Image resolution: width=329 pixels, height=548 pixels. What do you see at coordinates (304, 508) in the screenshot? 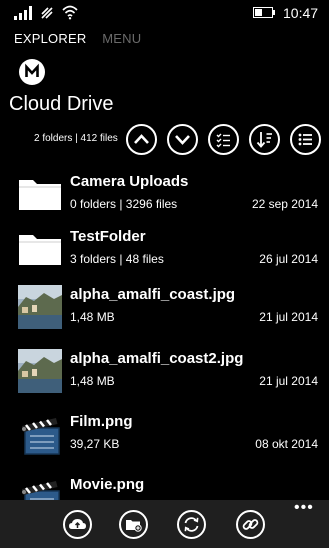
I see `more-options-button: •••` at bounding box center [304, 508].